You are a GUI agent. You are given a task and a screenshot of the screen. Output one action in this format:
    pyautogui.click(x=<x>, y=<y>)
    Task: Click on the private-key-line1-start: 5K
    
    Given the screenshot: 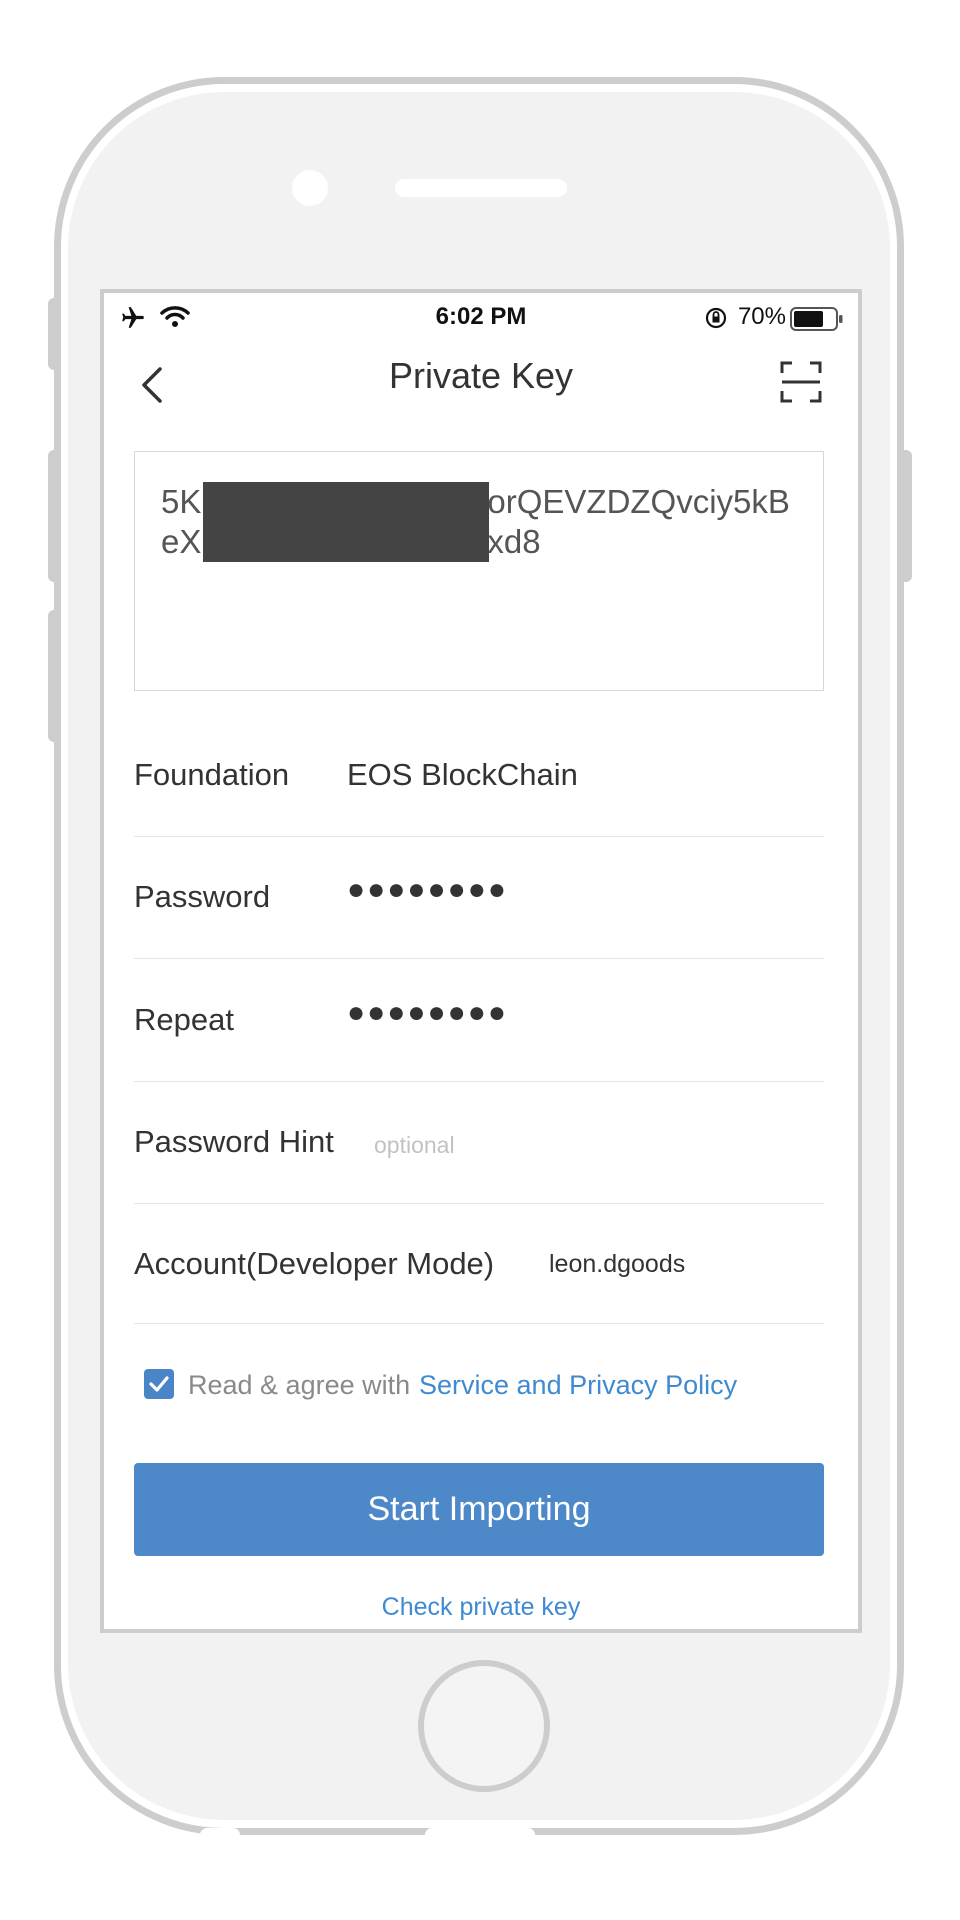 What is the action you would take?
    pyautogui.click(x=181, y=501)
    